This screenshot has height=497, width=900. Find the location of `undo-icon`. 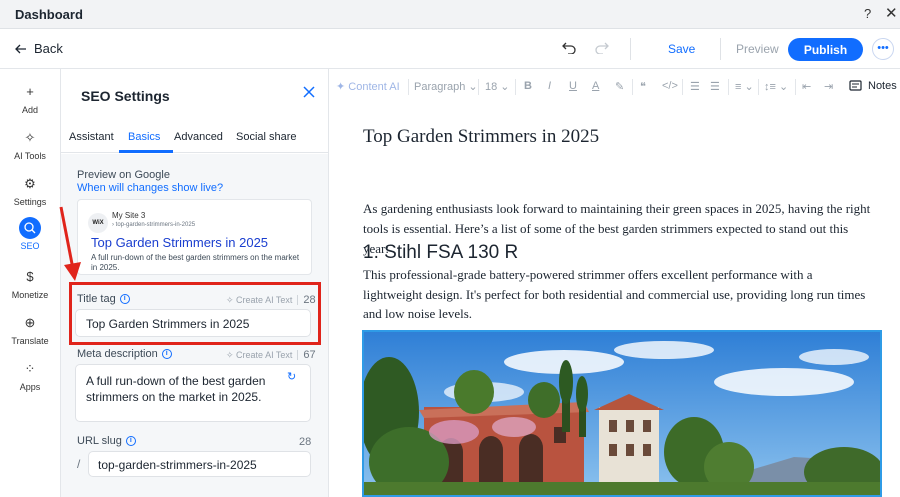

undo-icon is located at coordinates (569, 49).